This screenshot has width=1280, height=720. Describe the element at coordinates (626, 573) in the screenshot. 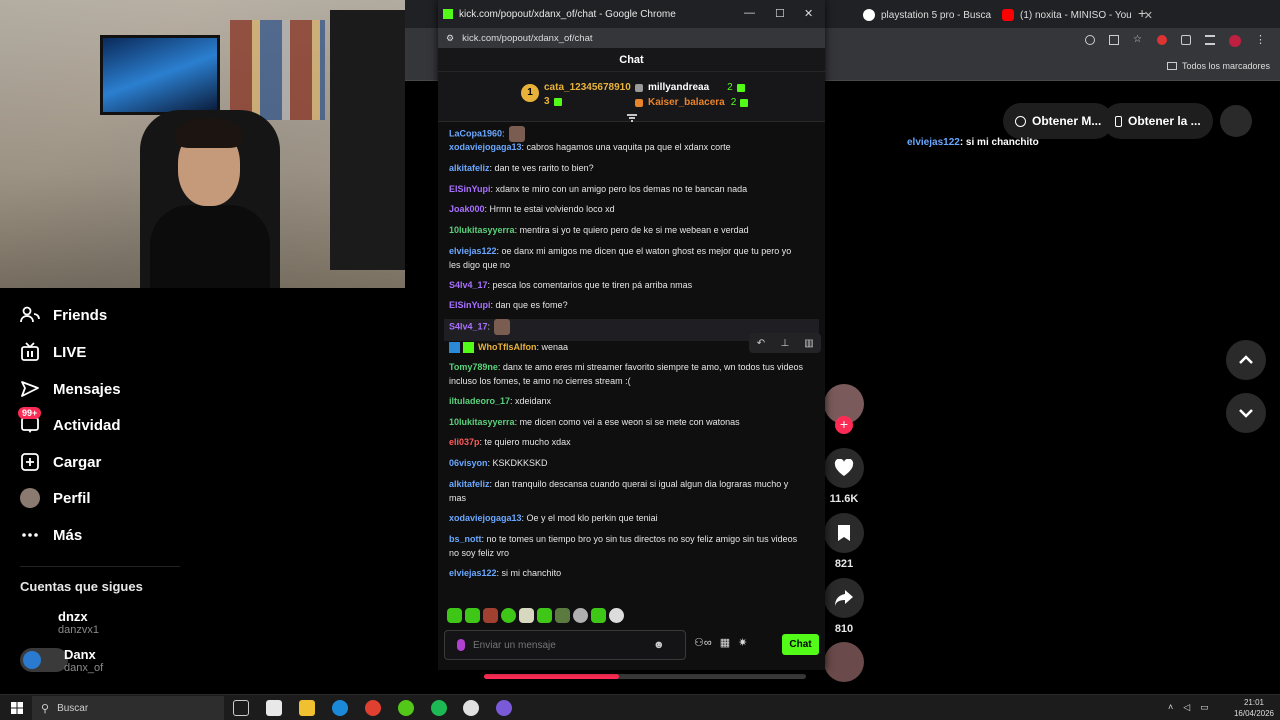

I see `chat-message: elviejas122: si mi chanchito` at that location.